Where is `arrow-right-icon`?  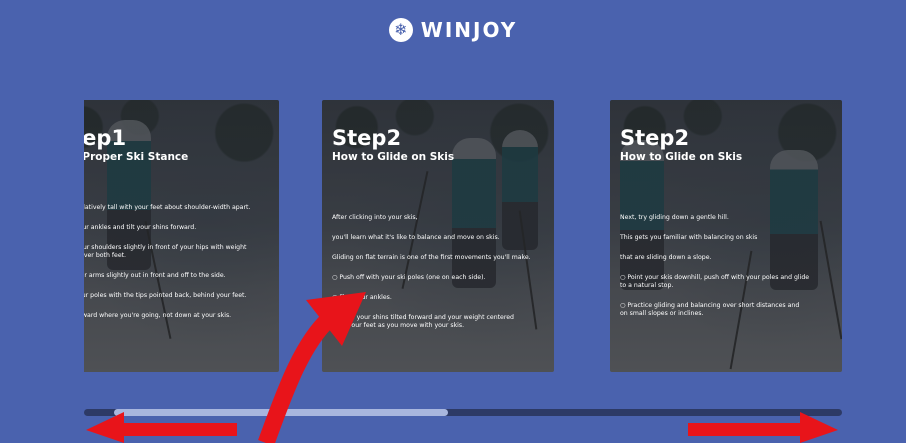
arrow-right-icon is located at coordinates (763, 427).